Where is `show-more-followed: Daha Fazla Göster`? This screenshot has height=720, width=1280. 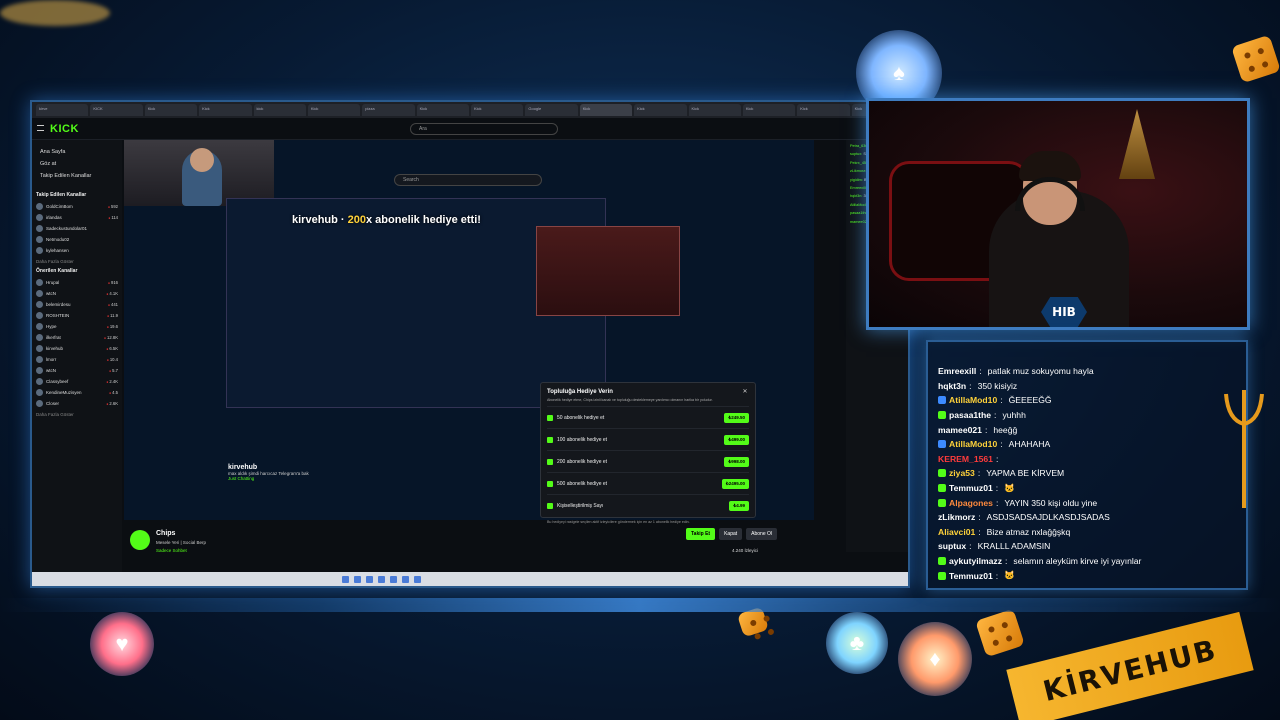 show-more-followed: Daha Fazla Göster is located at coordinates (77, 261).